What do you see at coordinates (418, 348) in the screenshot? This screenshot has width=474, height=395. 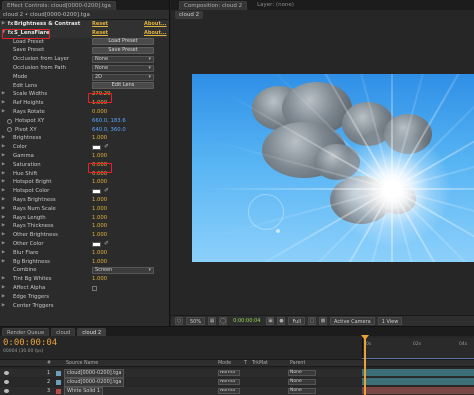 I see `time-ruler: 0s 02s 04s` at bounding box center [418, 348].